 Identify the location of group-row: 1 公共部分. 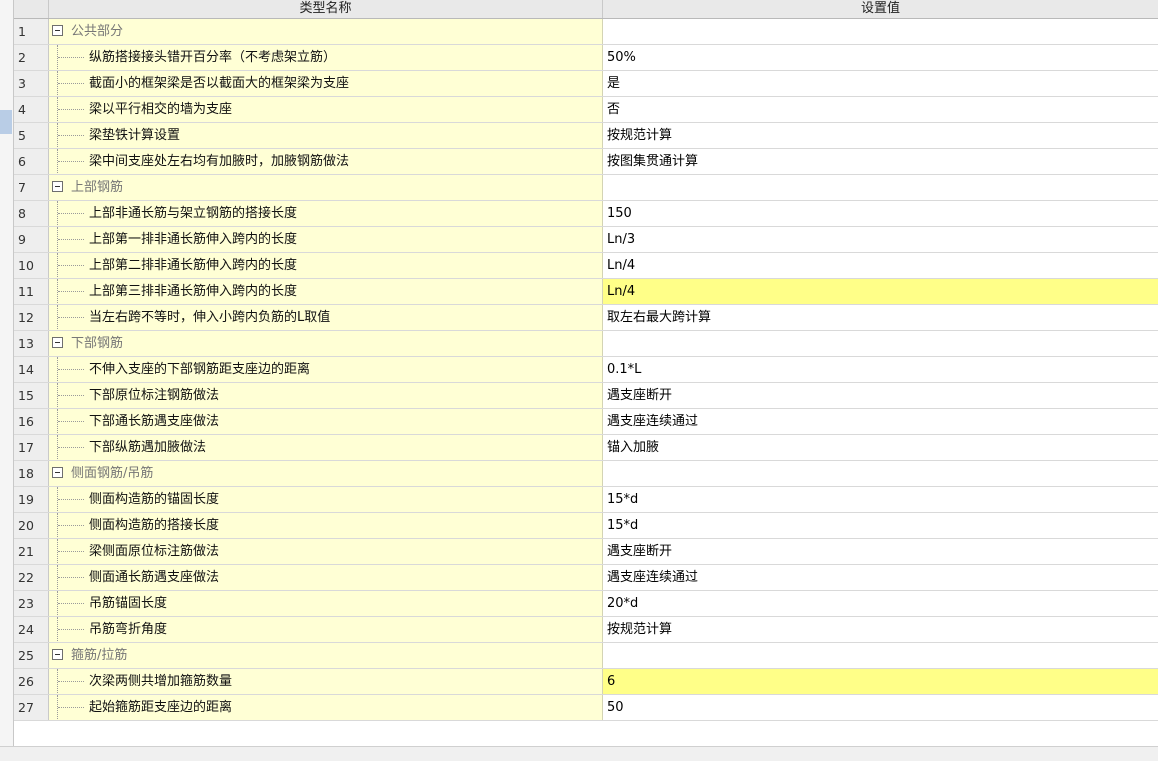
(586, 32).